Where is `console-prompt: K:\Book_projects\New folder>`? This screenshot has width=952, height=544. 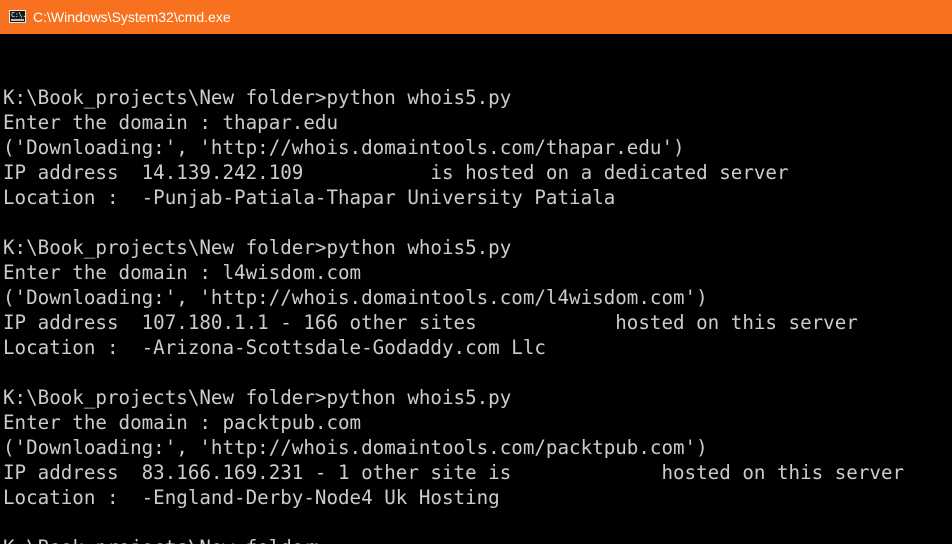 console-prompt: K:\Book_projects\New folder> is located at coordinates (476, 539).